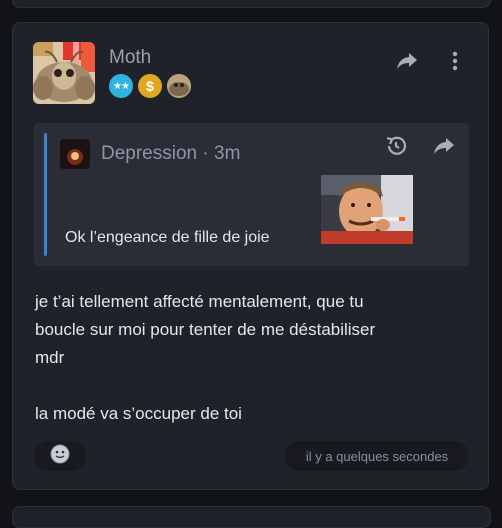  What do you see at coordinates (179, 86) in the screenshot?
I see `moth-badge-icon` at bounding box center [179, 86].